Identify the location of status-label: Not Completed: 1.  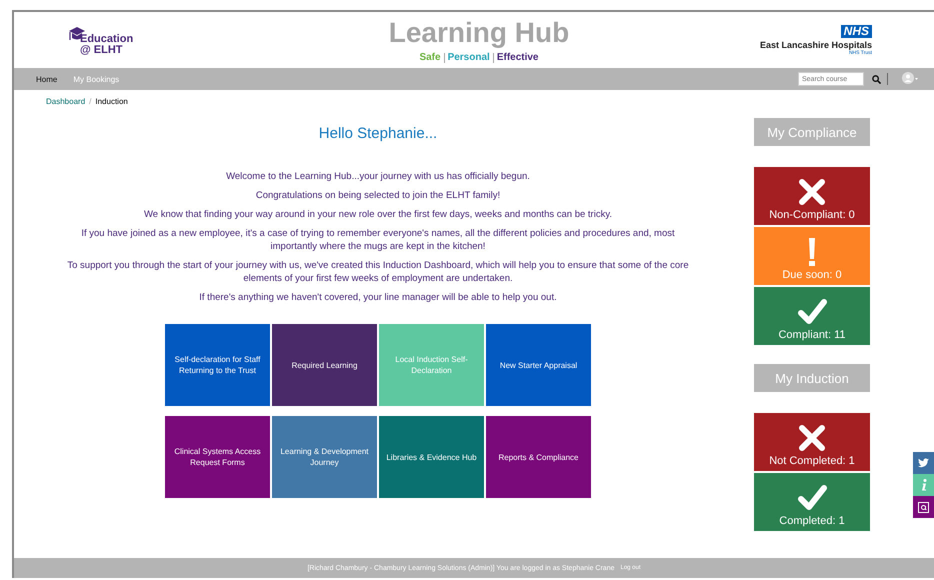
(812, 461).